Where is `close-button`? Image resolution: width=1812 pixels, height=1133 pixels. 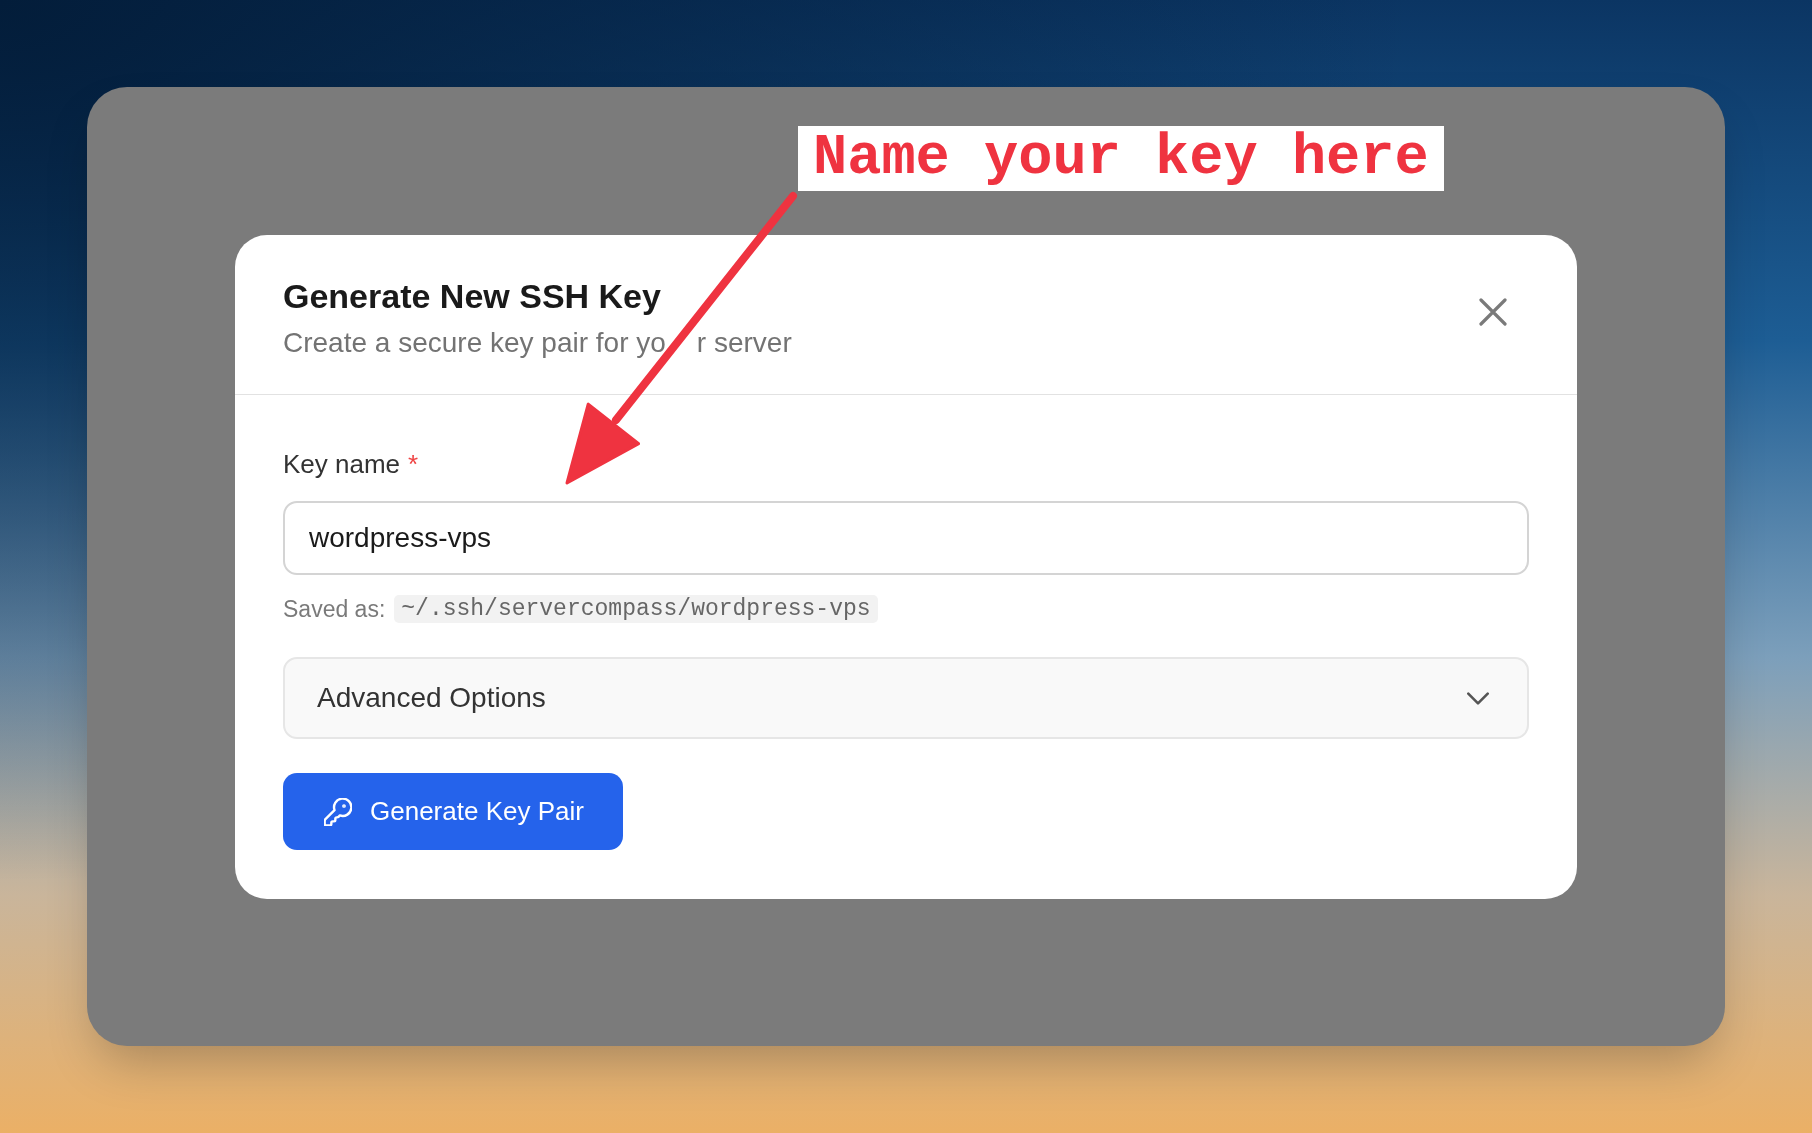
close-button is located at coordinates (1493, 311).